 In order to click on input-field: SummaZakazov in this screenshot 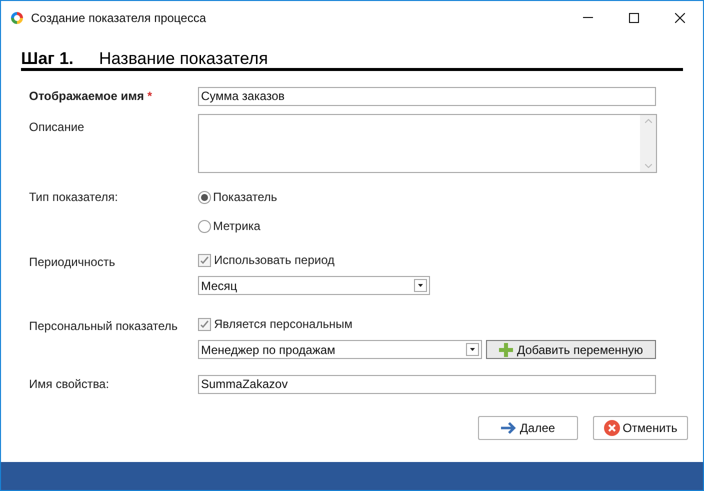, I will do `click(427, 384)`.